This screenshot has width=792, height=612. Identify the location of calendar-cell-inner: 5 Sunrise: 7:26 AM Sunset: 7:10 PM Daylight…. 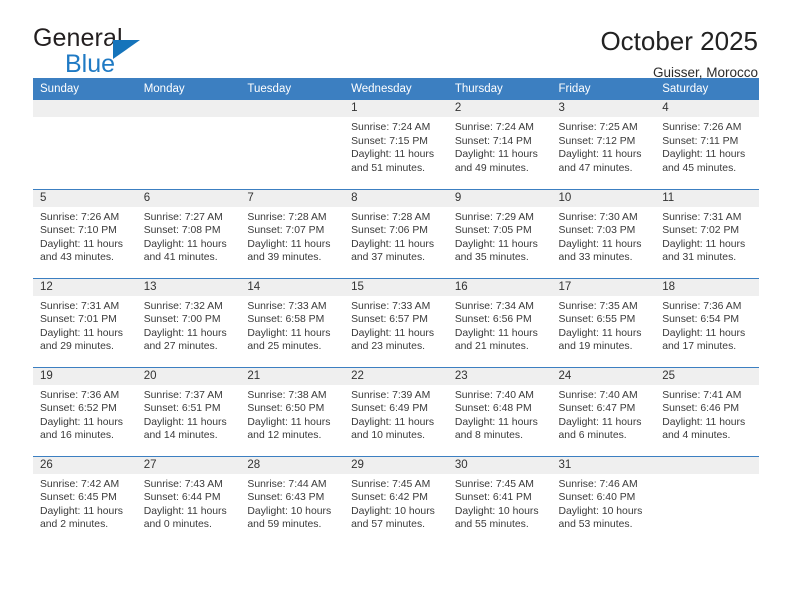
(85, 234).